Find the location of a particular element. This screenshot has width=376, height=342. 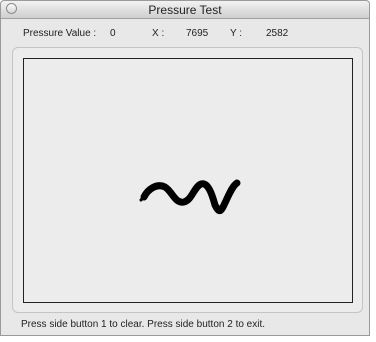

y-value: 2582 is located at coordinates (277, 33).